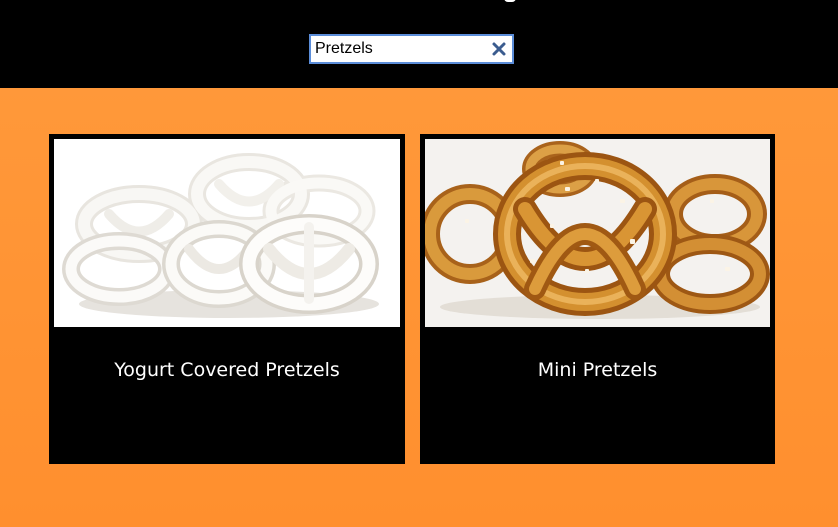 The height and width of the screenshot is (527, 838). What do you see at coordinates (597, 370) in the screenshot?
I see `product-label: Mini Pretzels` at bounding box center [597, 370].